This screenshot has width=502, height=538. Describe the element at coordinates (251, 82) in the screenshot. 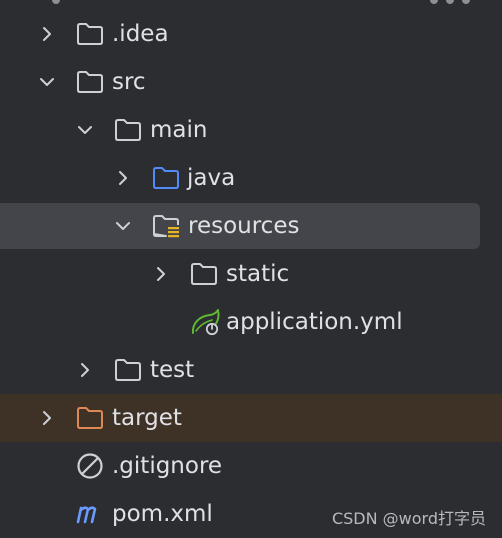

I see `tree-item-src: src` at that location.